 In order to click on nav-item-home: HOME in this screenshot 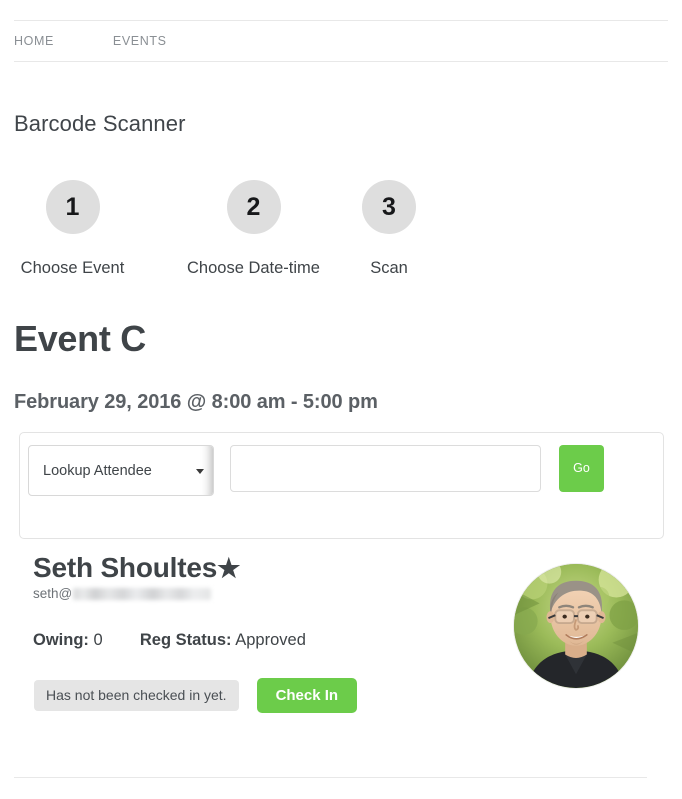, I will do `click(34, 41)`.